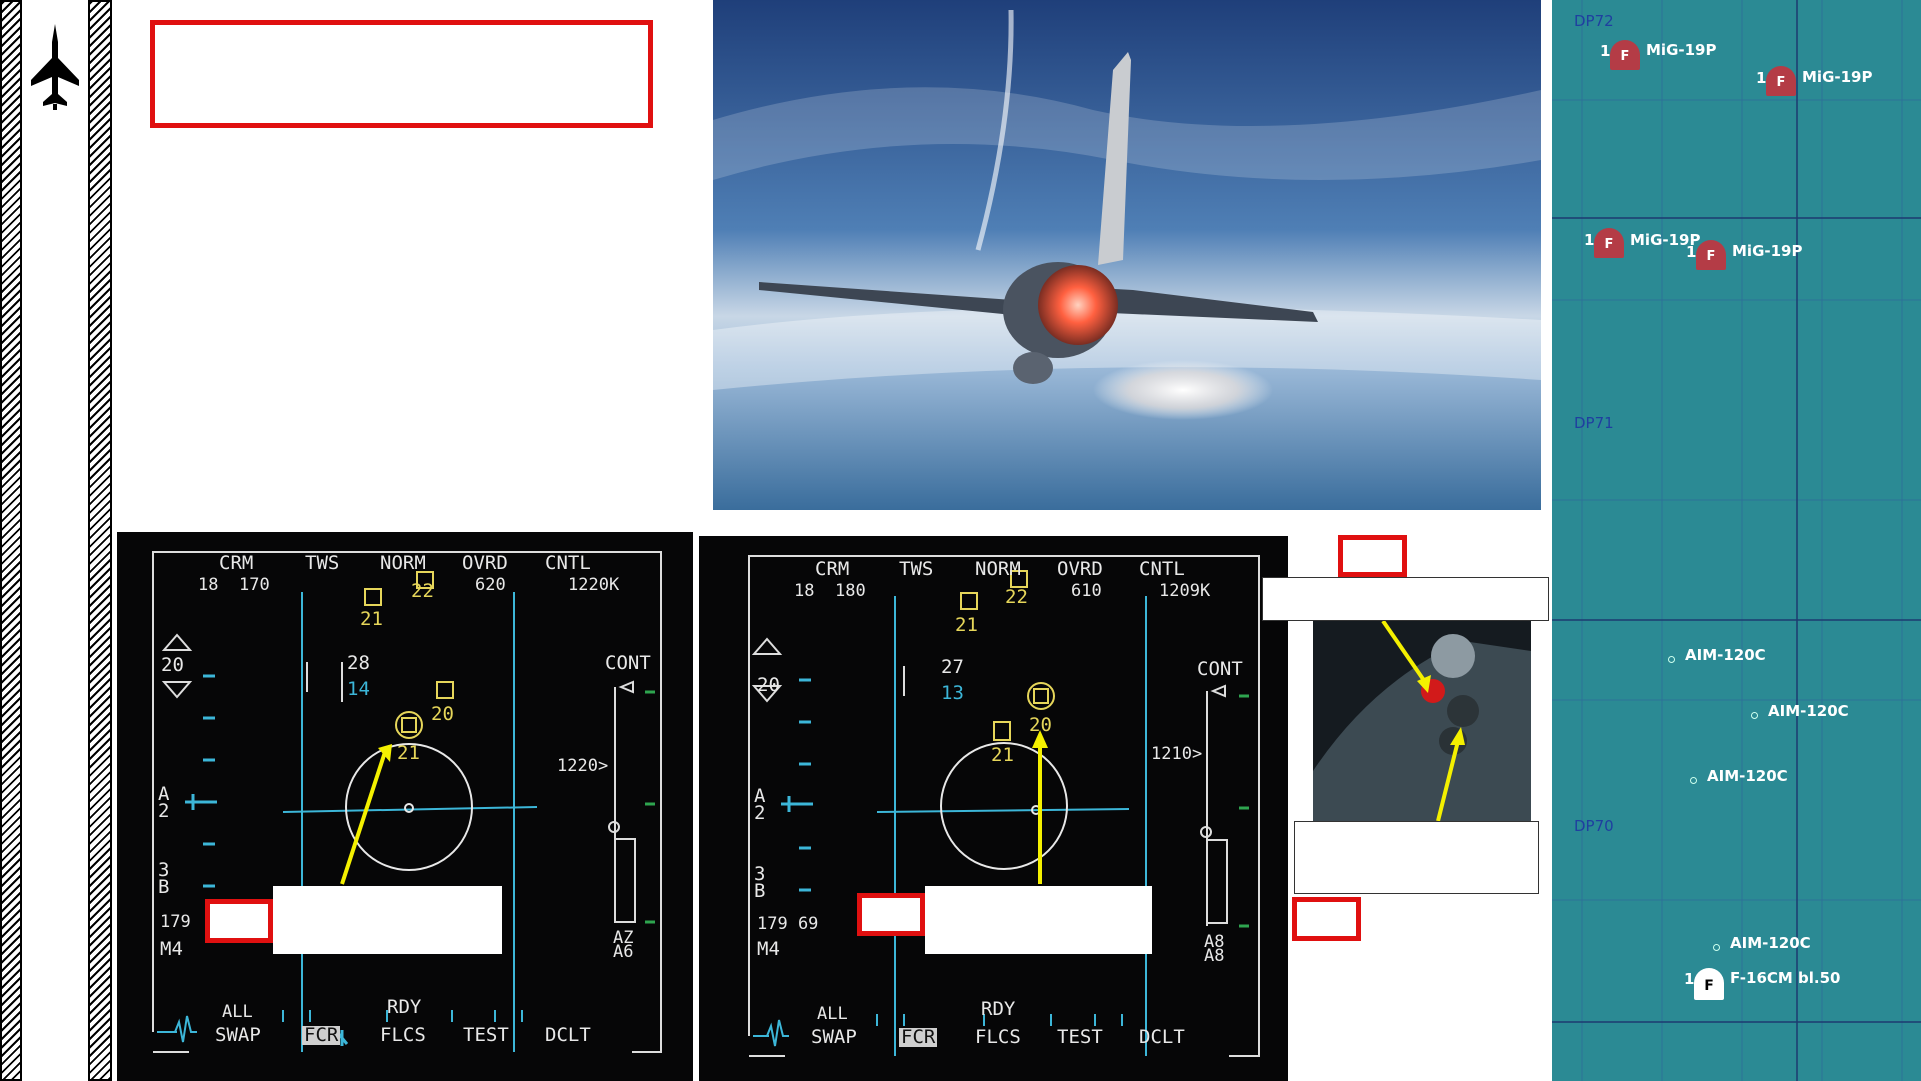  I want to click on throttle-illustration, so click(1422, 721).